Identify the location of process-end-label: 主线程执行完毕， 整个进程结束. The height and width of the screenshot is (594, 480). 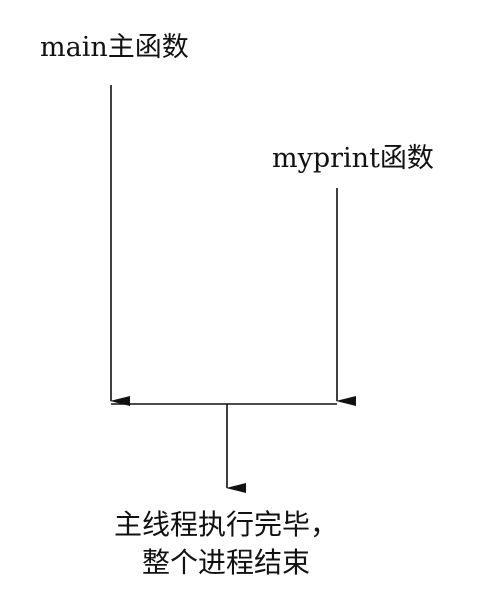
(226, 544).